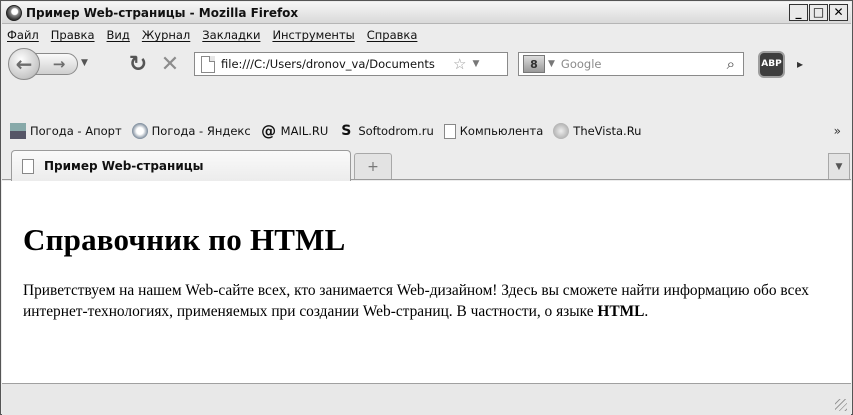 The height and width of the screenshot is (415, 853). I want to click on bookmark-item: TheVista.Ru, so click(597, 131).